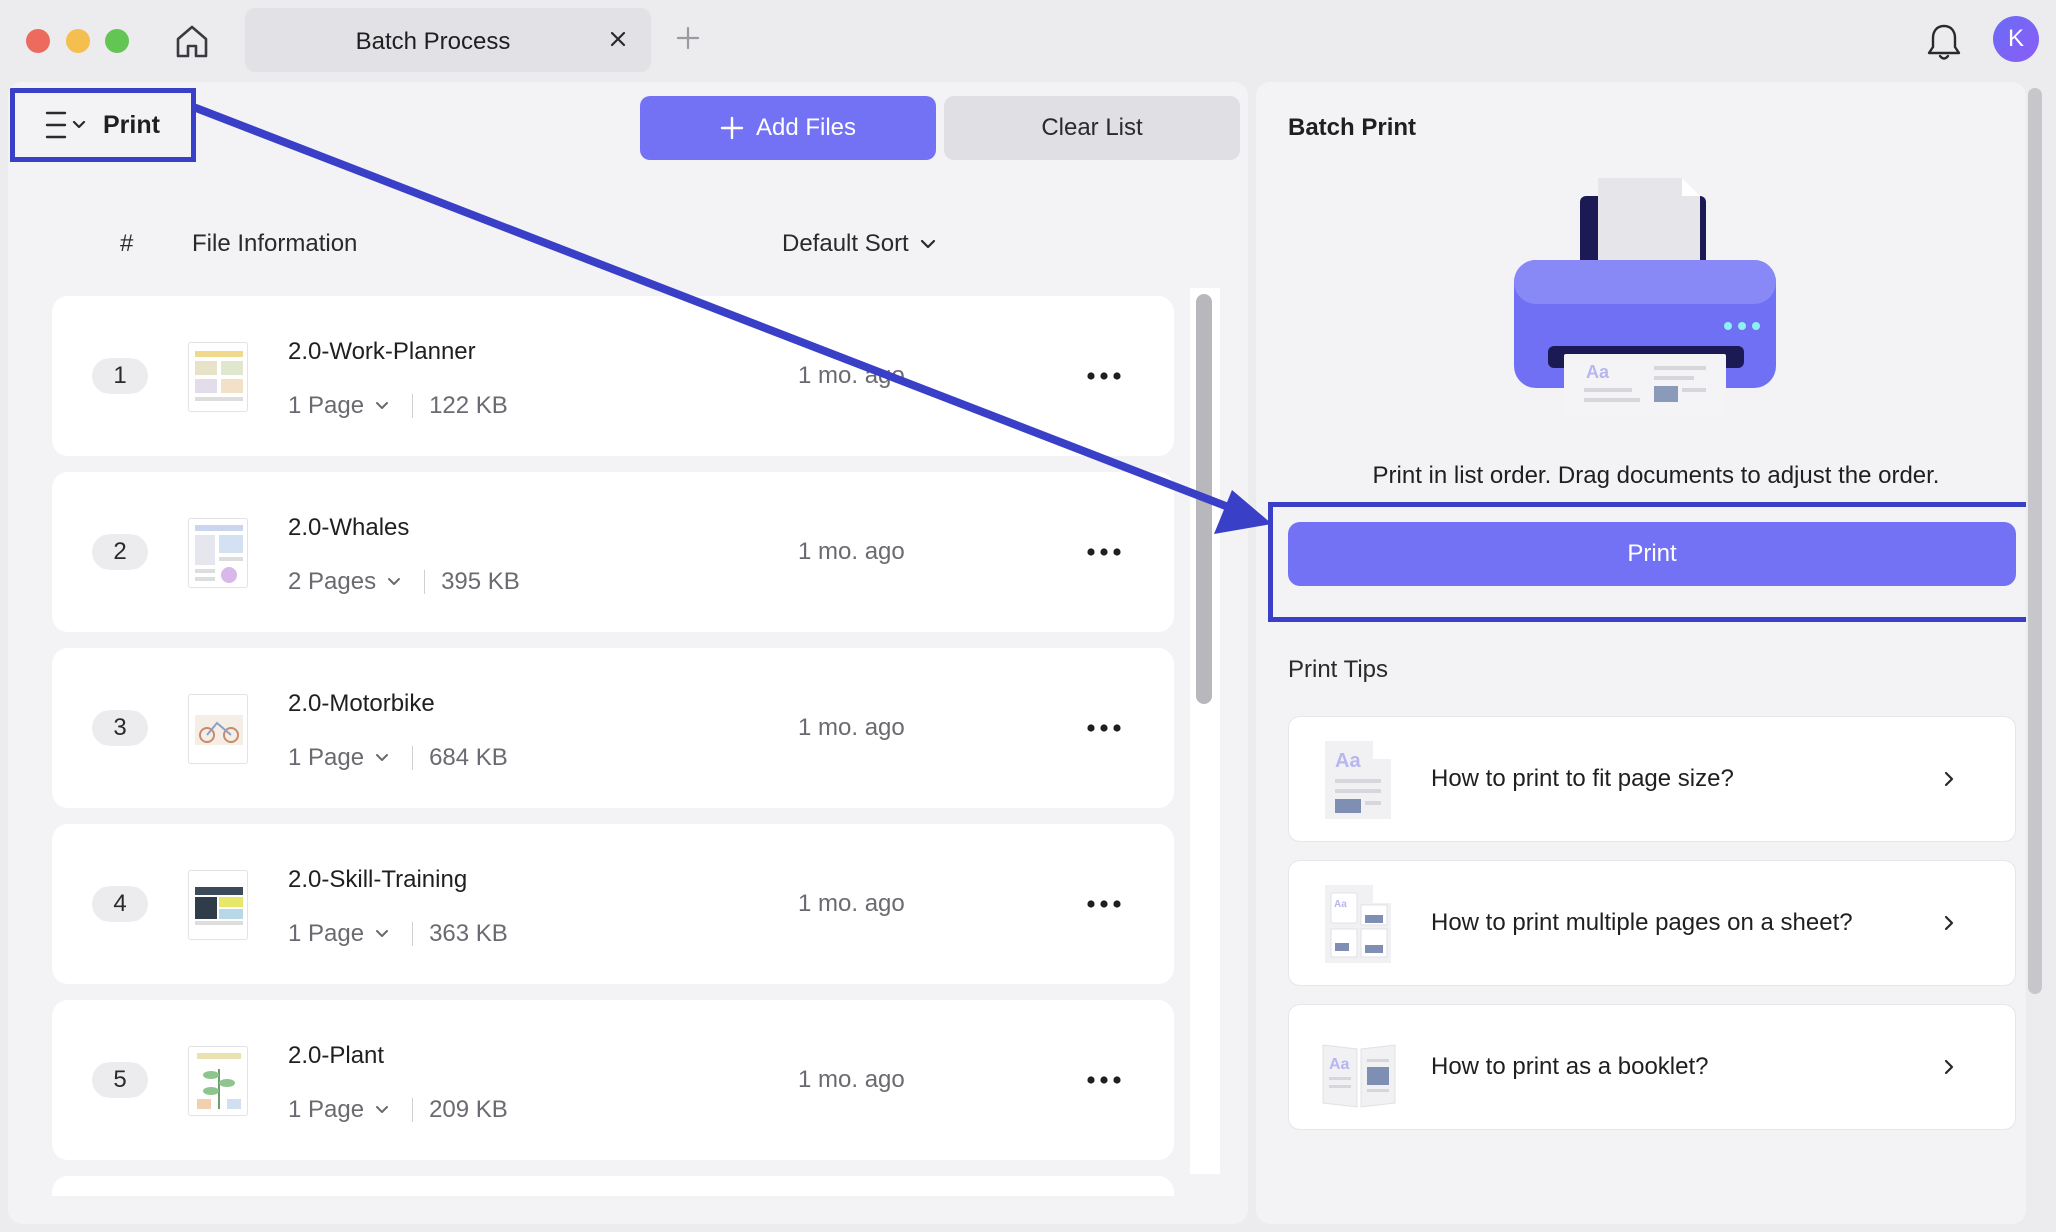 Image resolution: width=2056 pixels, height=1232 pixels. I want to click on close-icon, so click(618, 39).